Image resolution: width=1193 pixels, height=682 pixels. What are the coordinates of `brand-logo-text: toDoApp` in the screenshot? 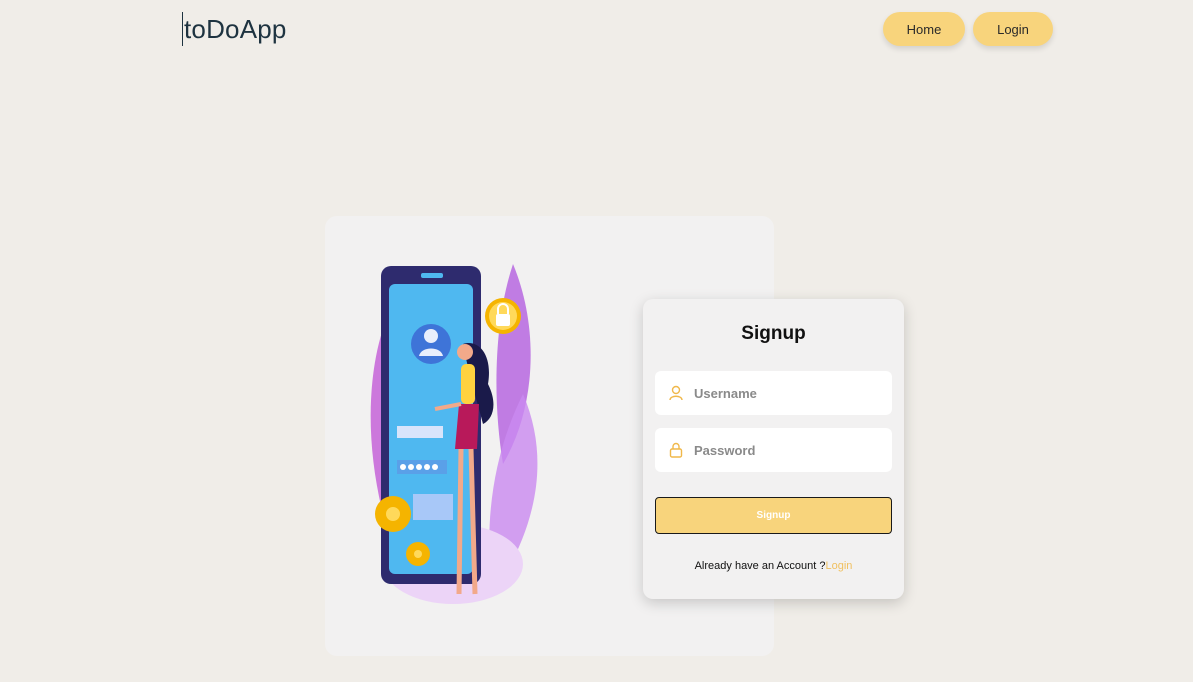 It's located at (234, 29).